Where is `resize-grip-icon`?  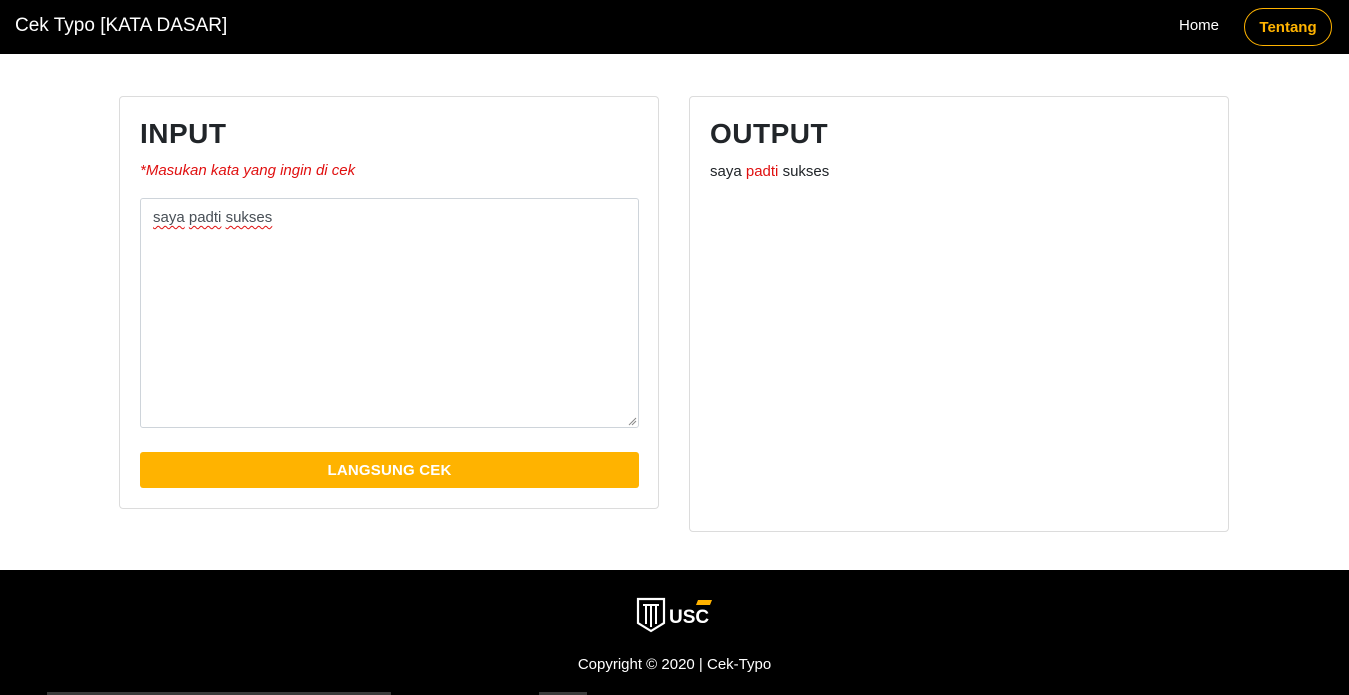 resize-grip-icon is located at coordinates (632, 421).